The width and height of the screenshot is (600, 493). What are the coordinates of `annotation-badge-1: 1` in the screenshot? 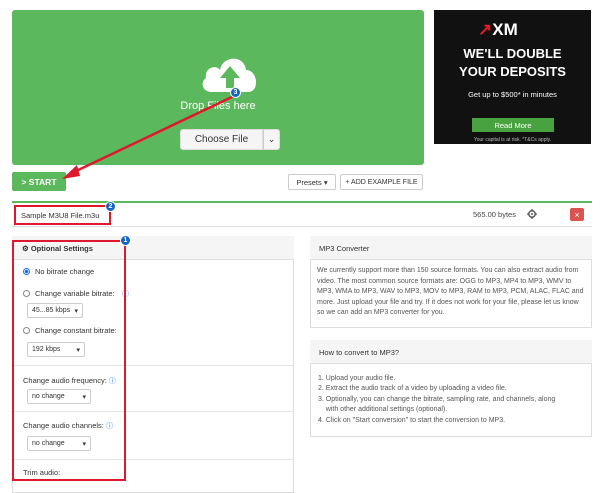 It's located at (125, 240).